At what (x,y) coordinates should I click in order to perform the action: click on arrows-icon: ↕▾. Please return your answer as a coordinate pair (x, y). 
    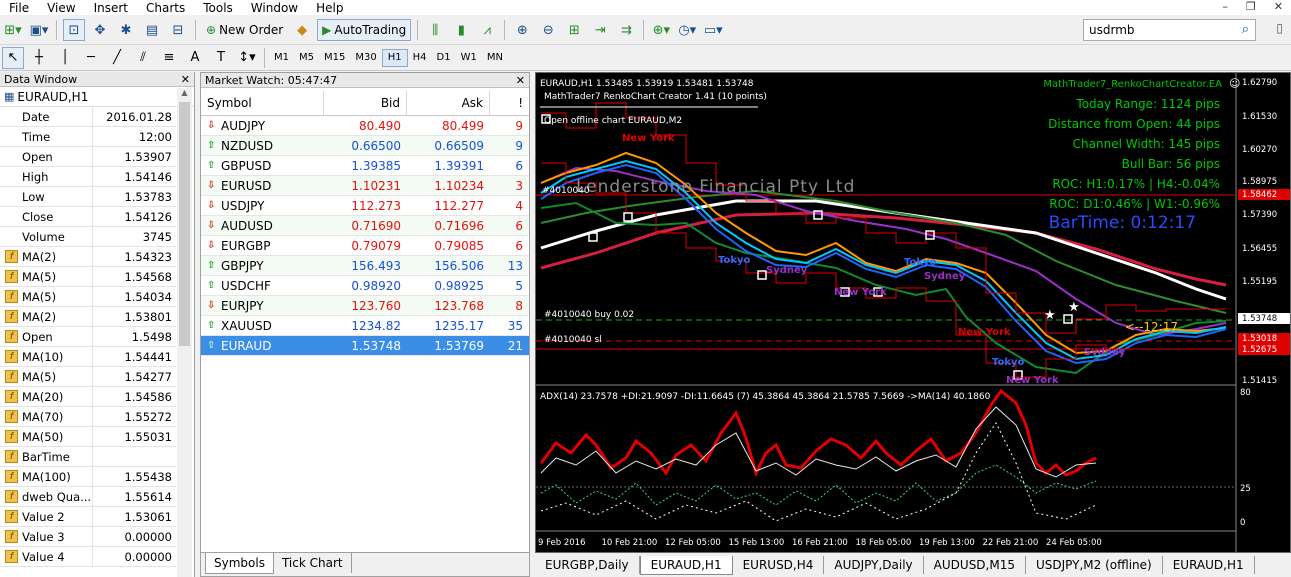
    Looking at the image, I should click on (247, 58).